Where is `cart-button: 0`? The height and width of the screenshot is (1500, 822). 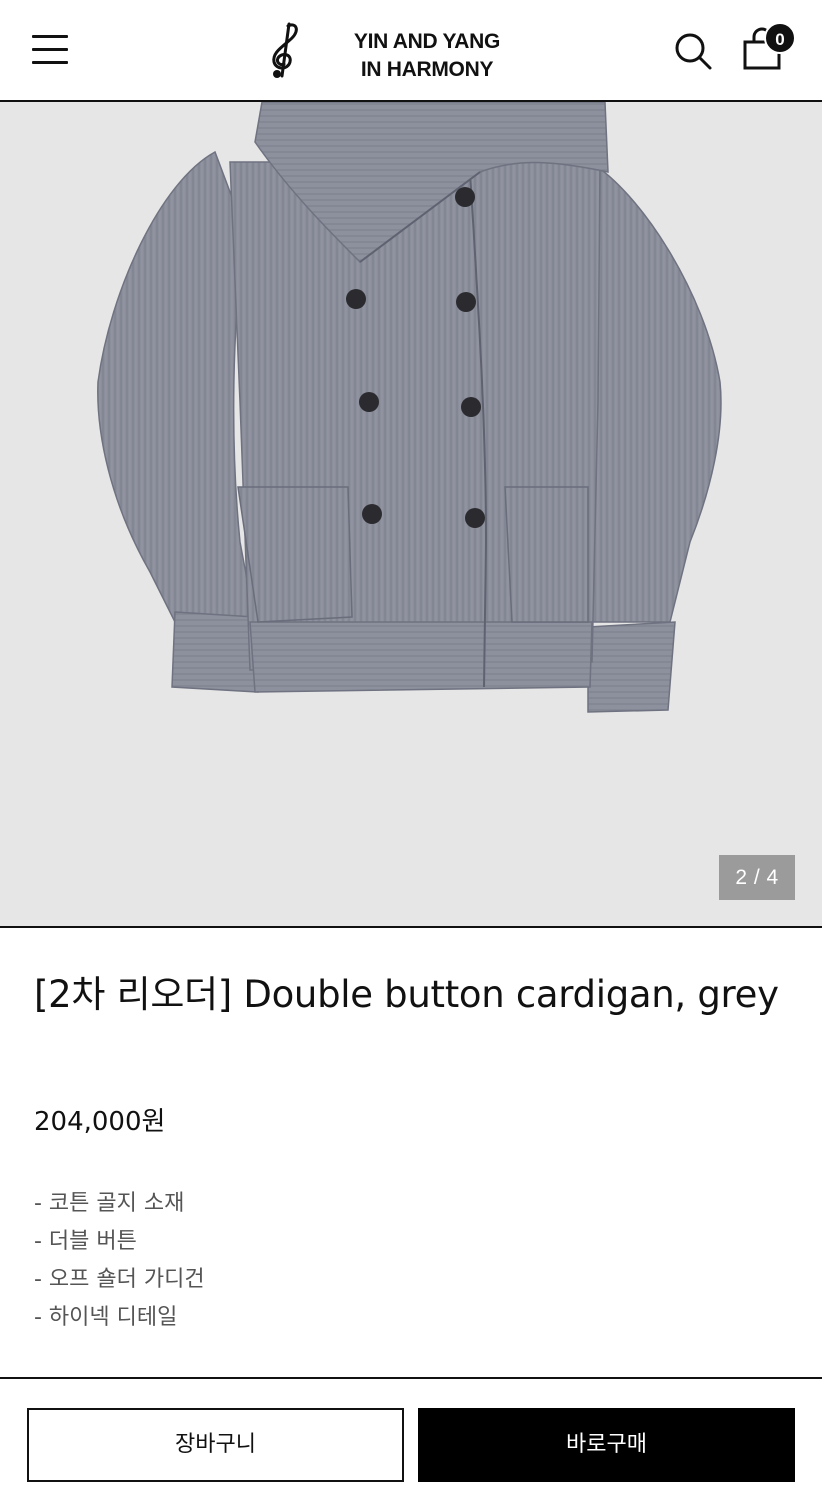
cart-button: 0 is located at coordinates (769, 47).